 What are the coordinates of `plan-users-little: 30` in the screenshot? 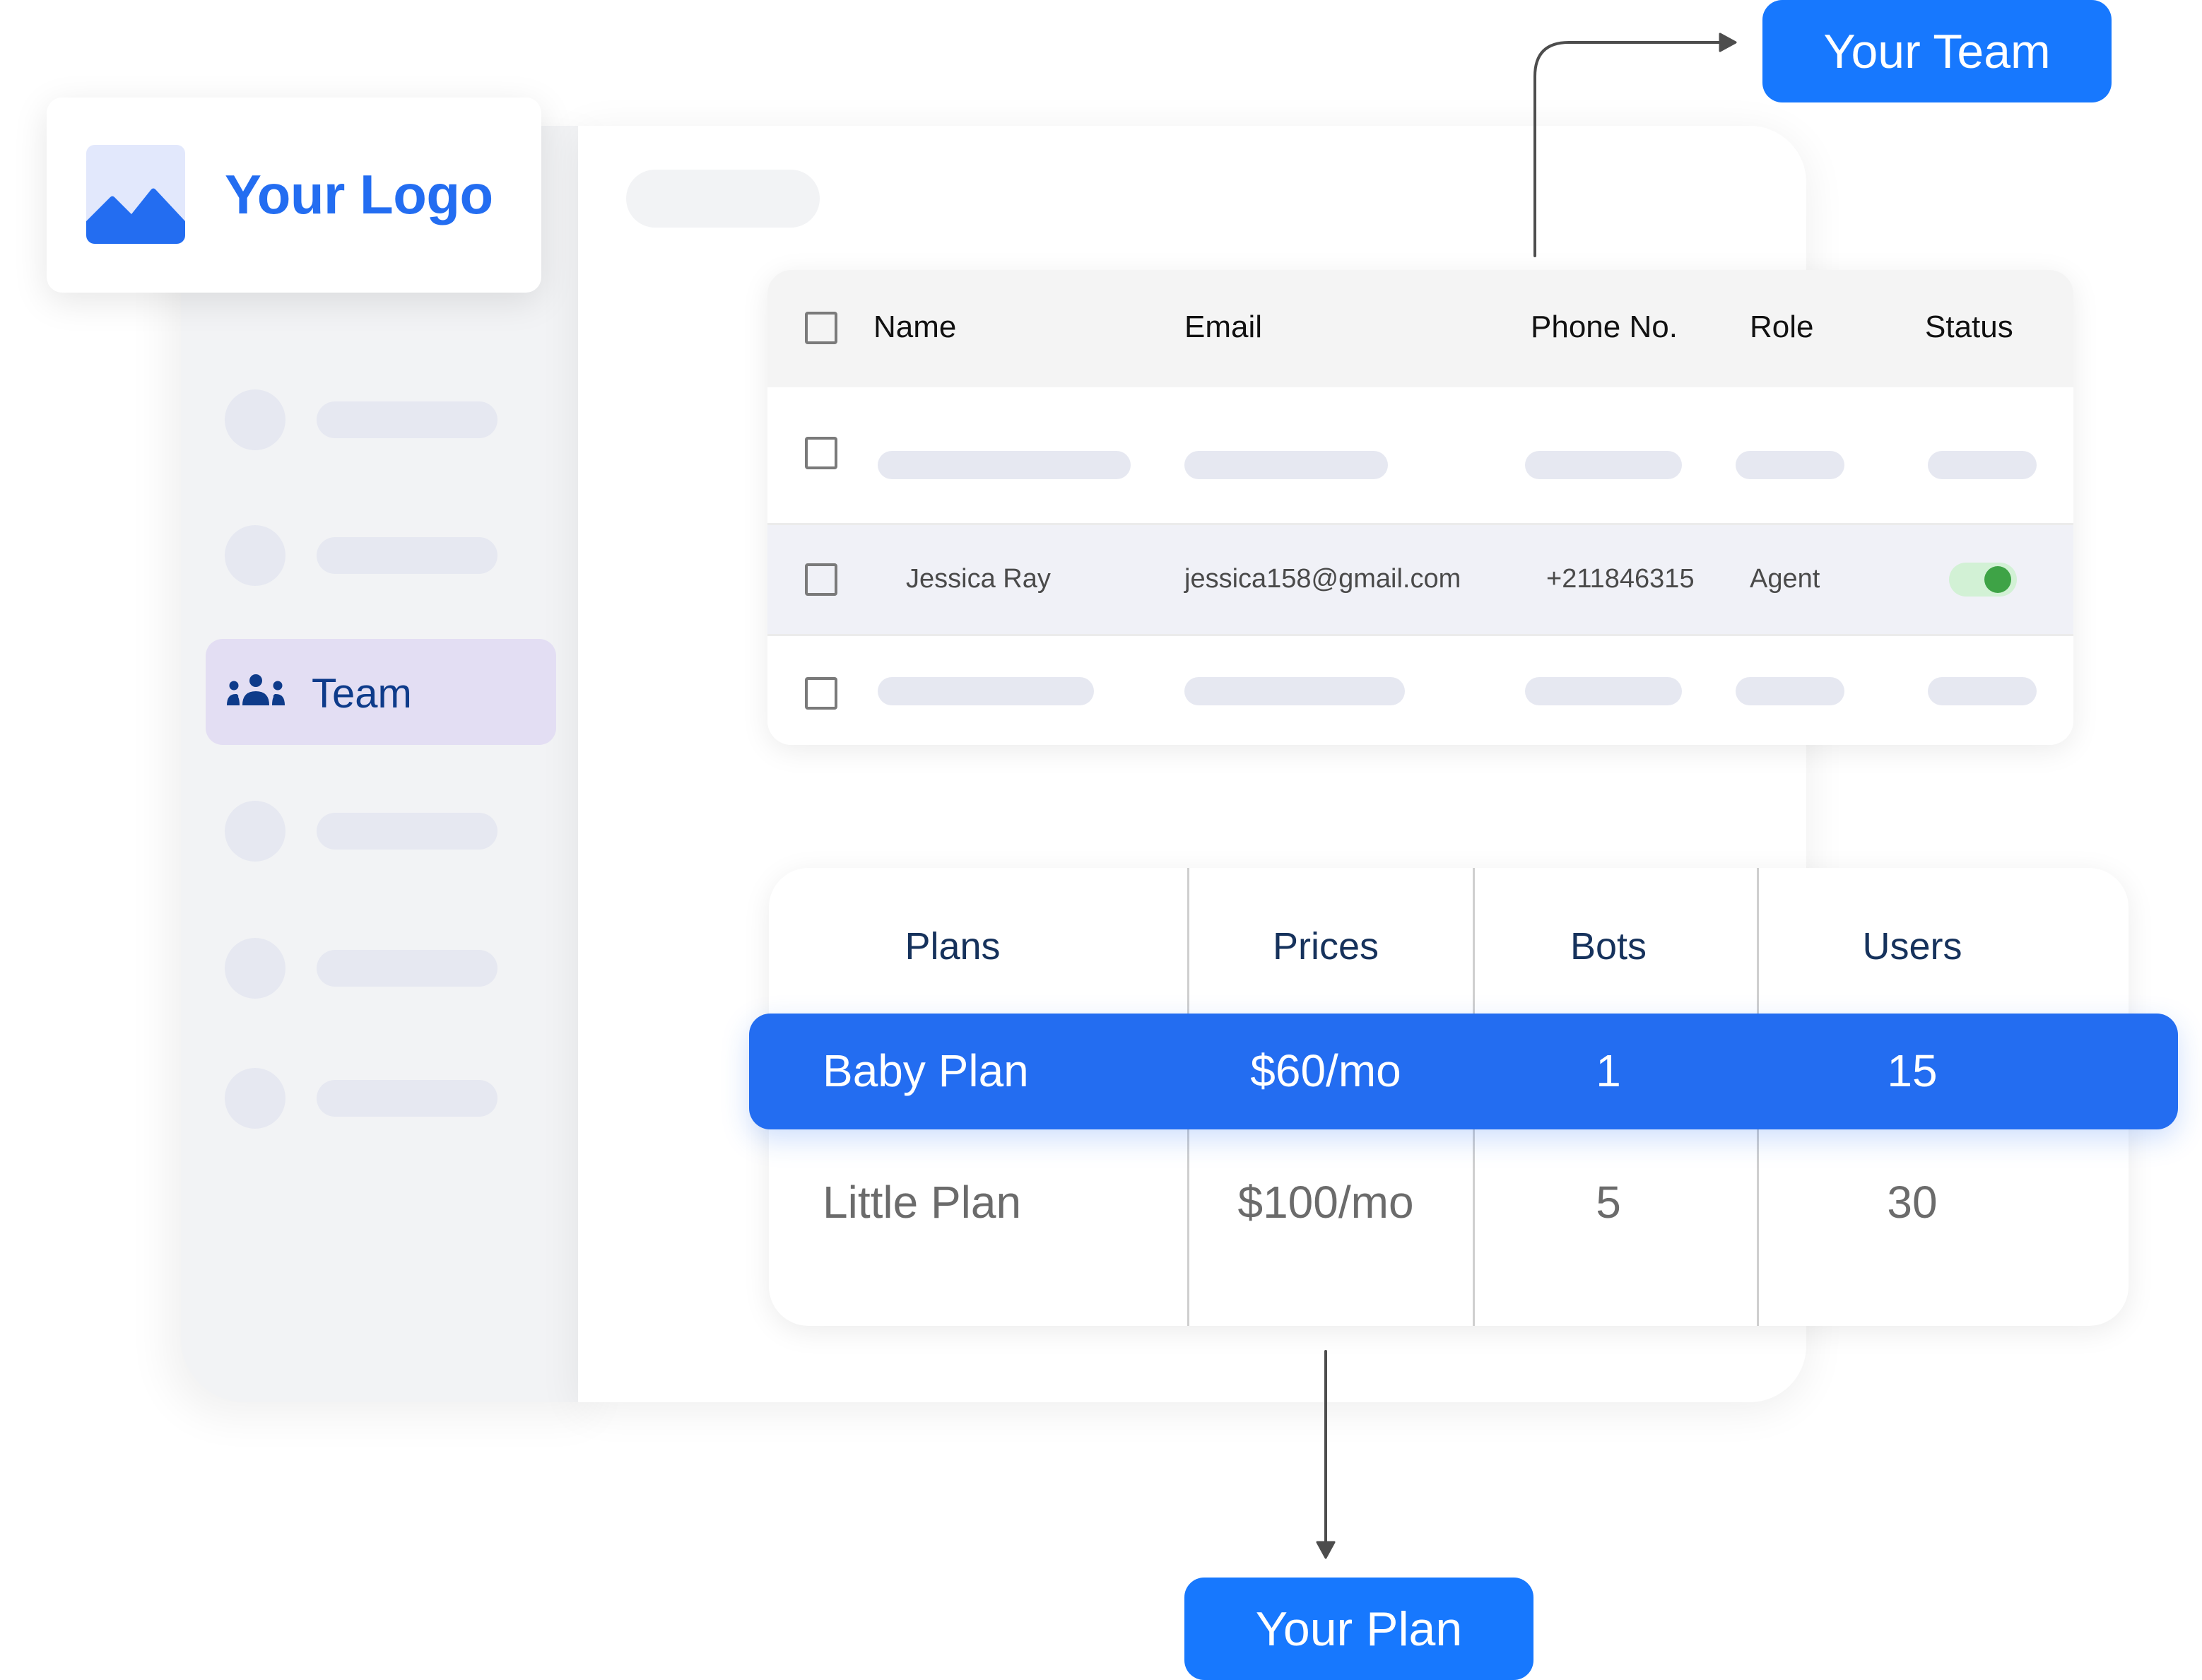 It's located at (1912, 1202).